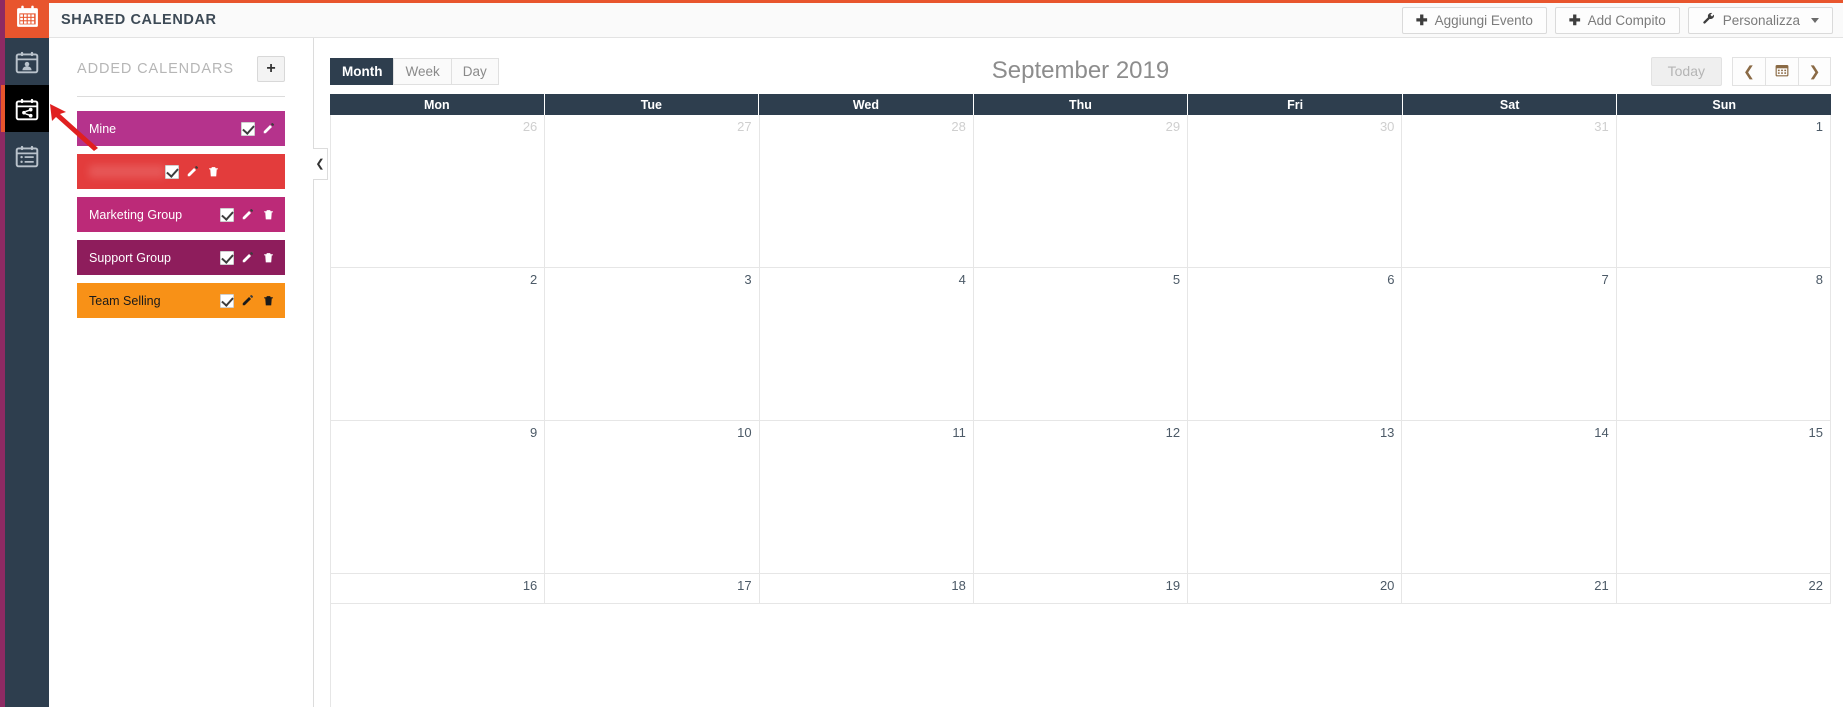 This screenshot has height=707, width=1843. Describe the element at coordinates (1173, 585) in the screenshot. I see `day-number: 19` at that location.